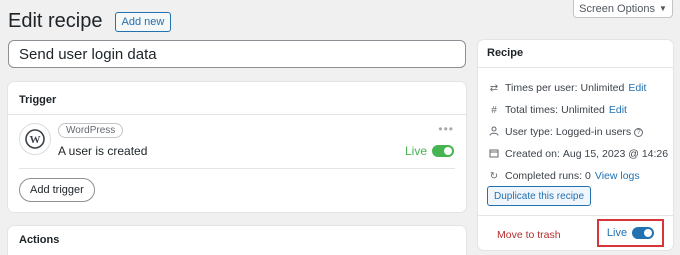 The width and height of the screenshot is (680, 255). Describe the element at coordinates (539, 196) in the screenshot. I see `duplicate-recipe-button: Duplicate this recipe` at that location.